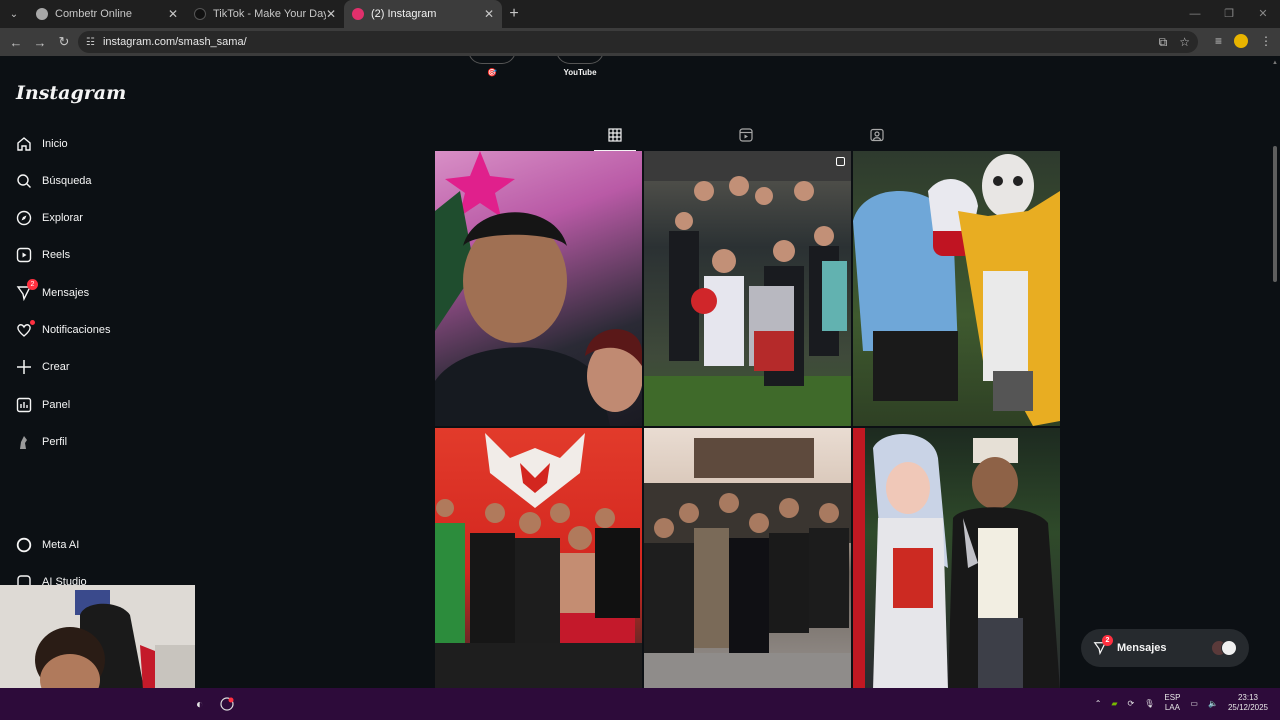 Image resolution: width=1280 pixels, height=720 pixels. What do you see at coordinates (580, 66) in the screenshot?
I see `highlight-item: YouTube` at bounding box center [580, 66].